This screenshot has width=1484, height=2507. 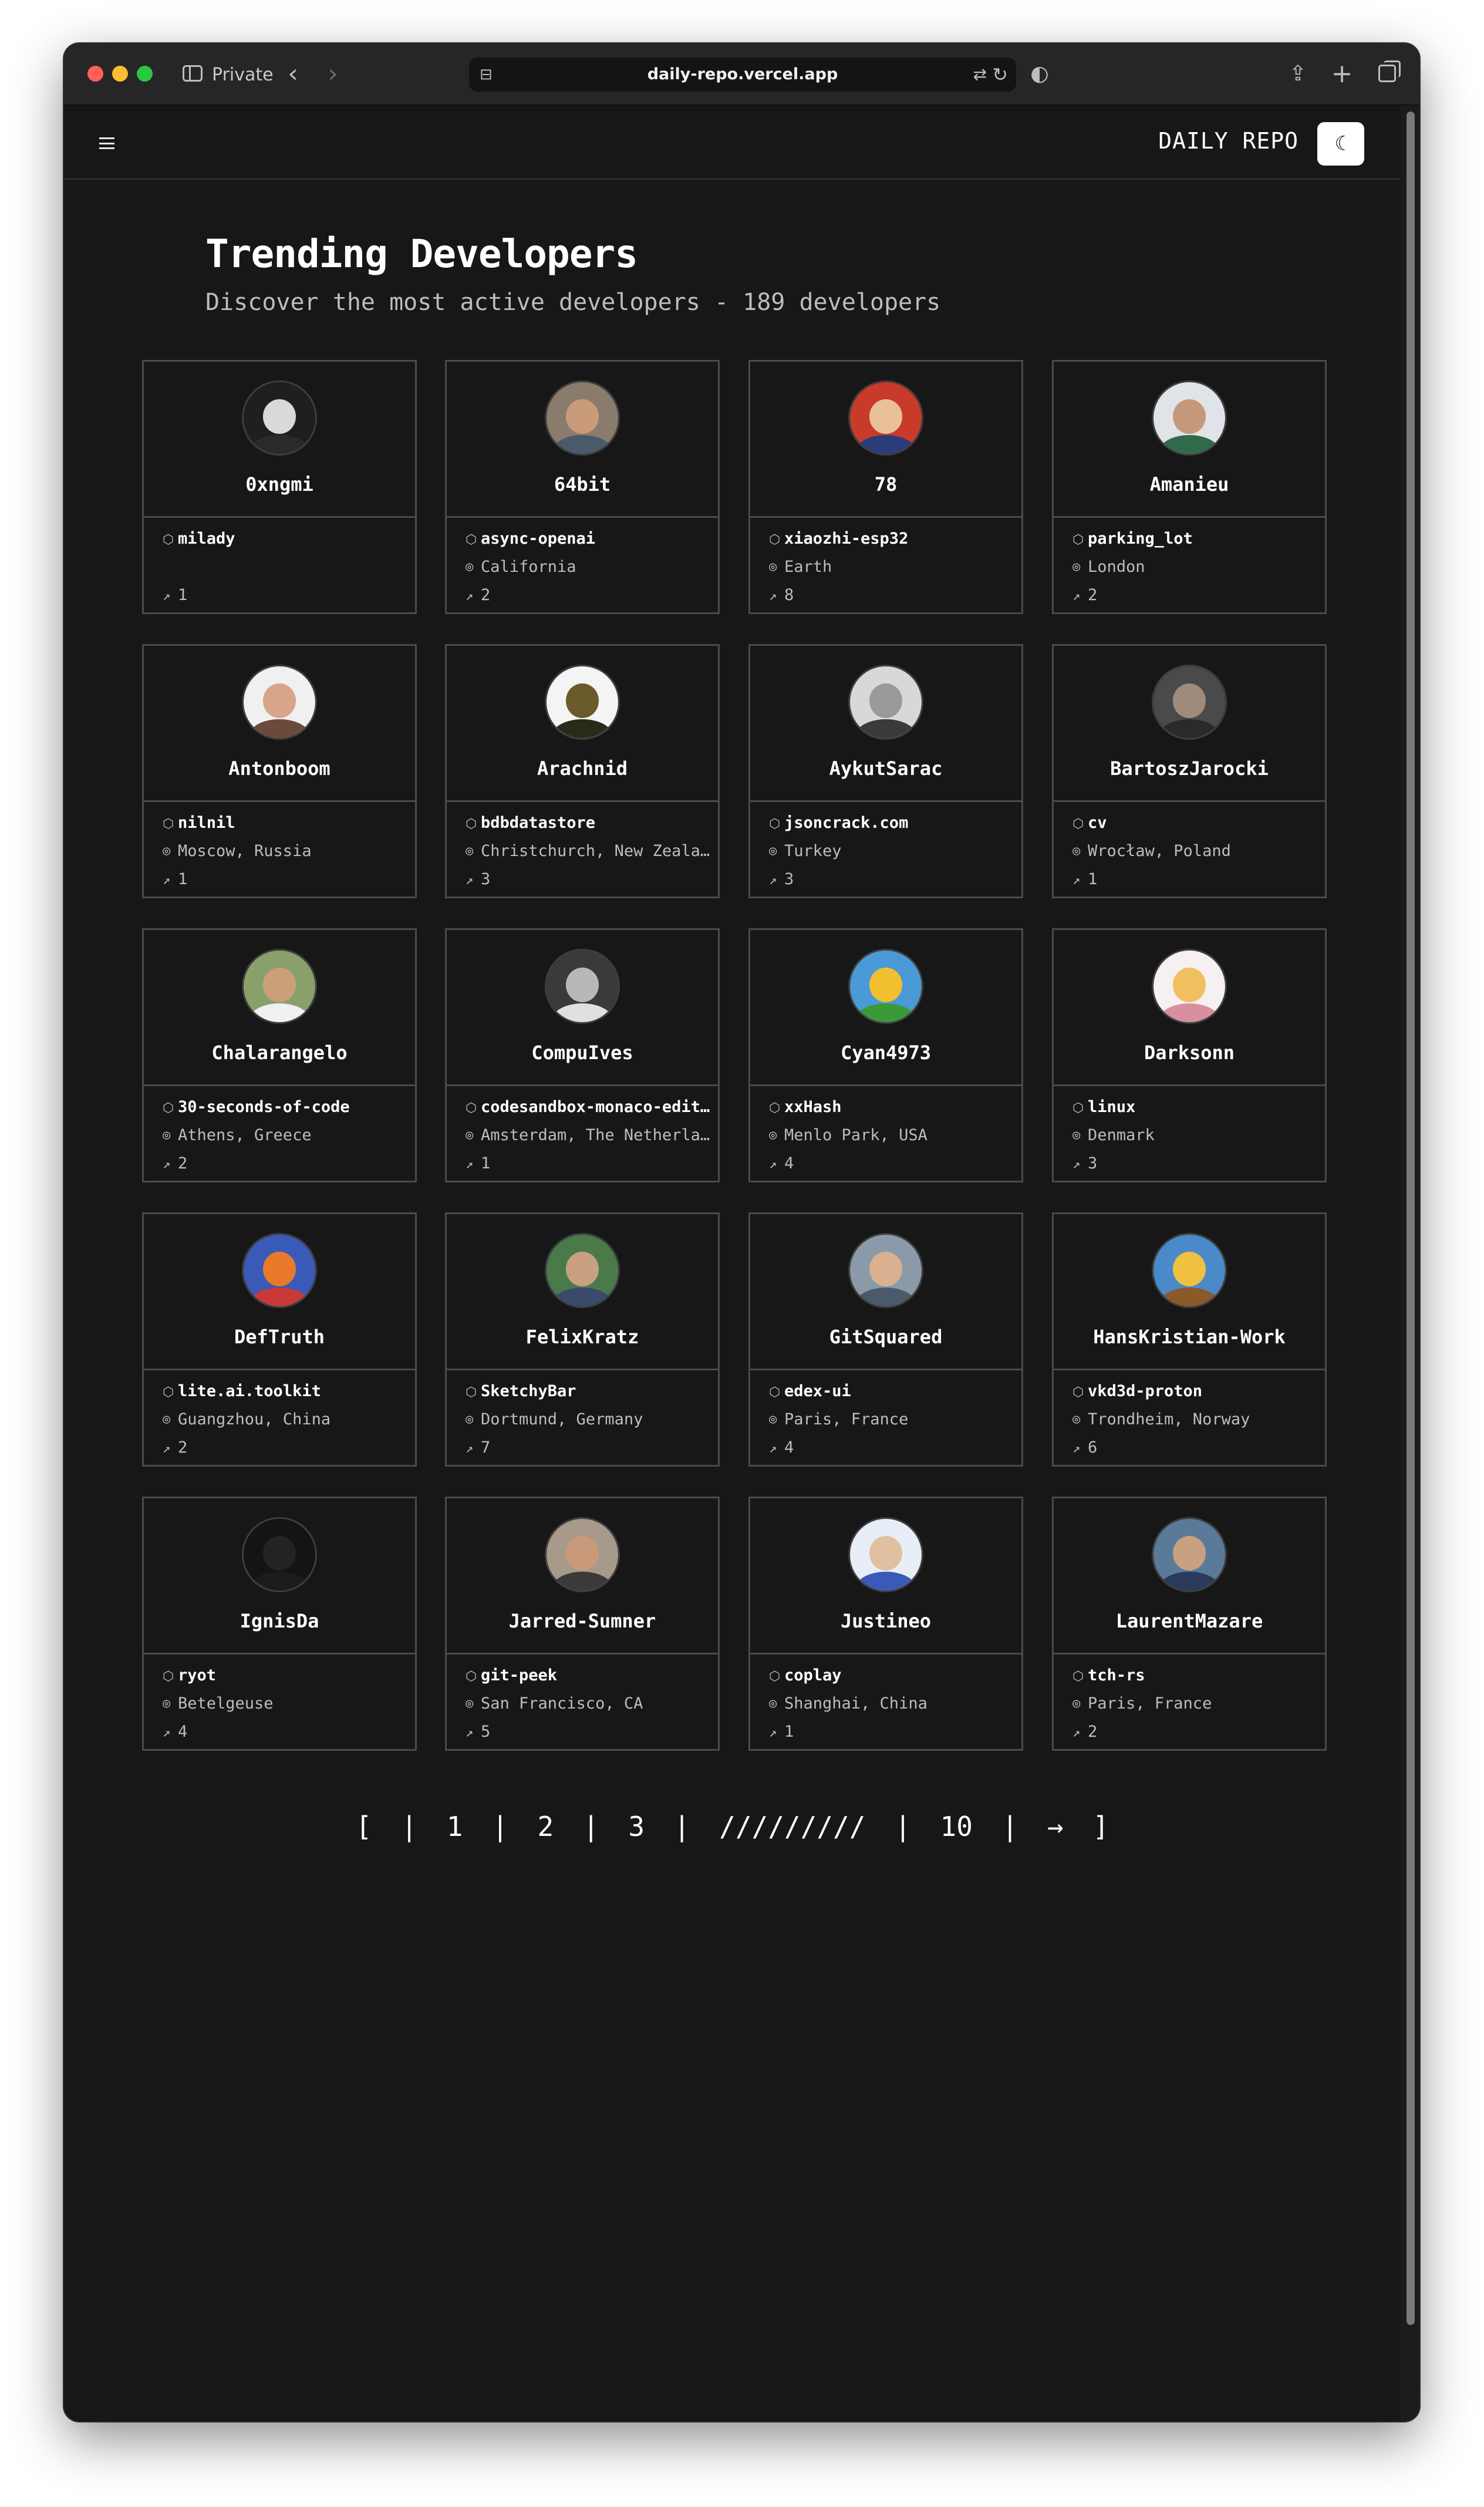 What do you see at coordinates (1195, 1675) in the screenshot?
I see `repo-row: ⬡ tch-rs` at bounding box center [1195, 1675].